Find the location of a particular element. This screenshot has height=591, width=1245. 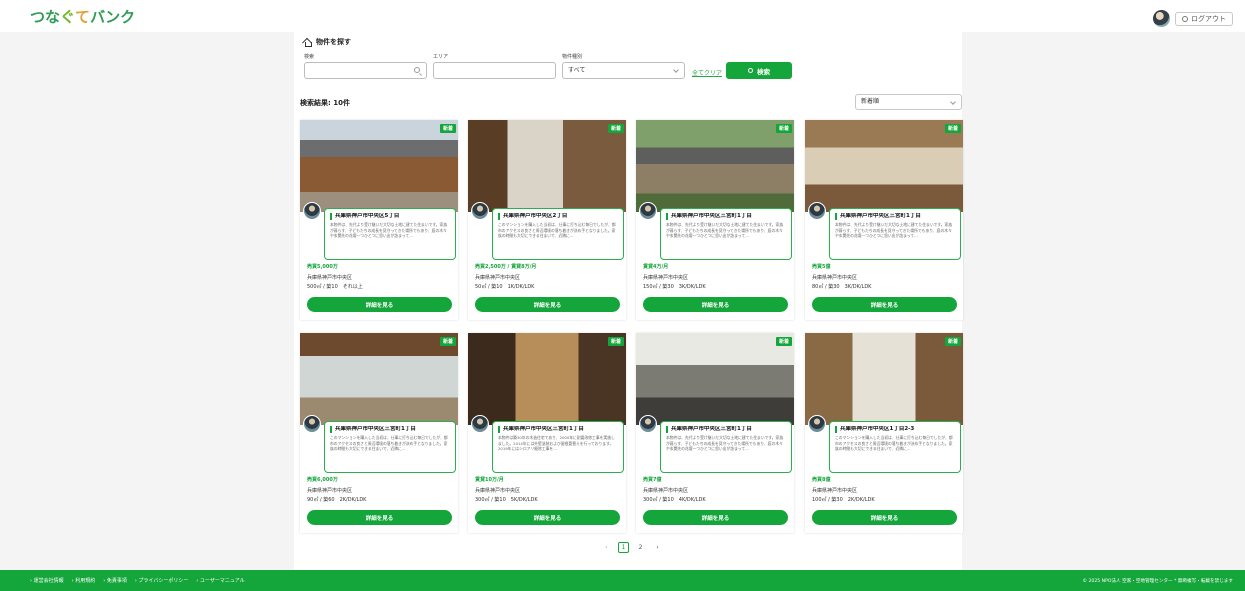

logo-char: つ is located at coordinates (38, 17).